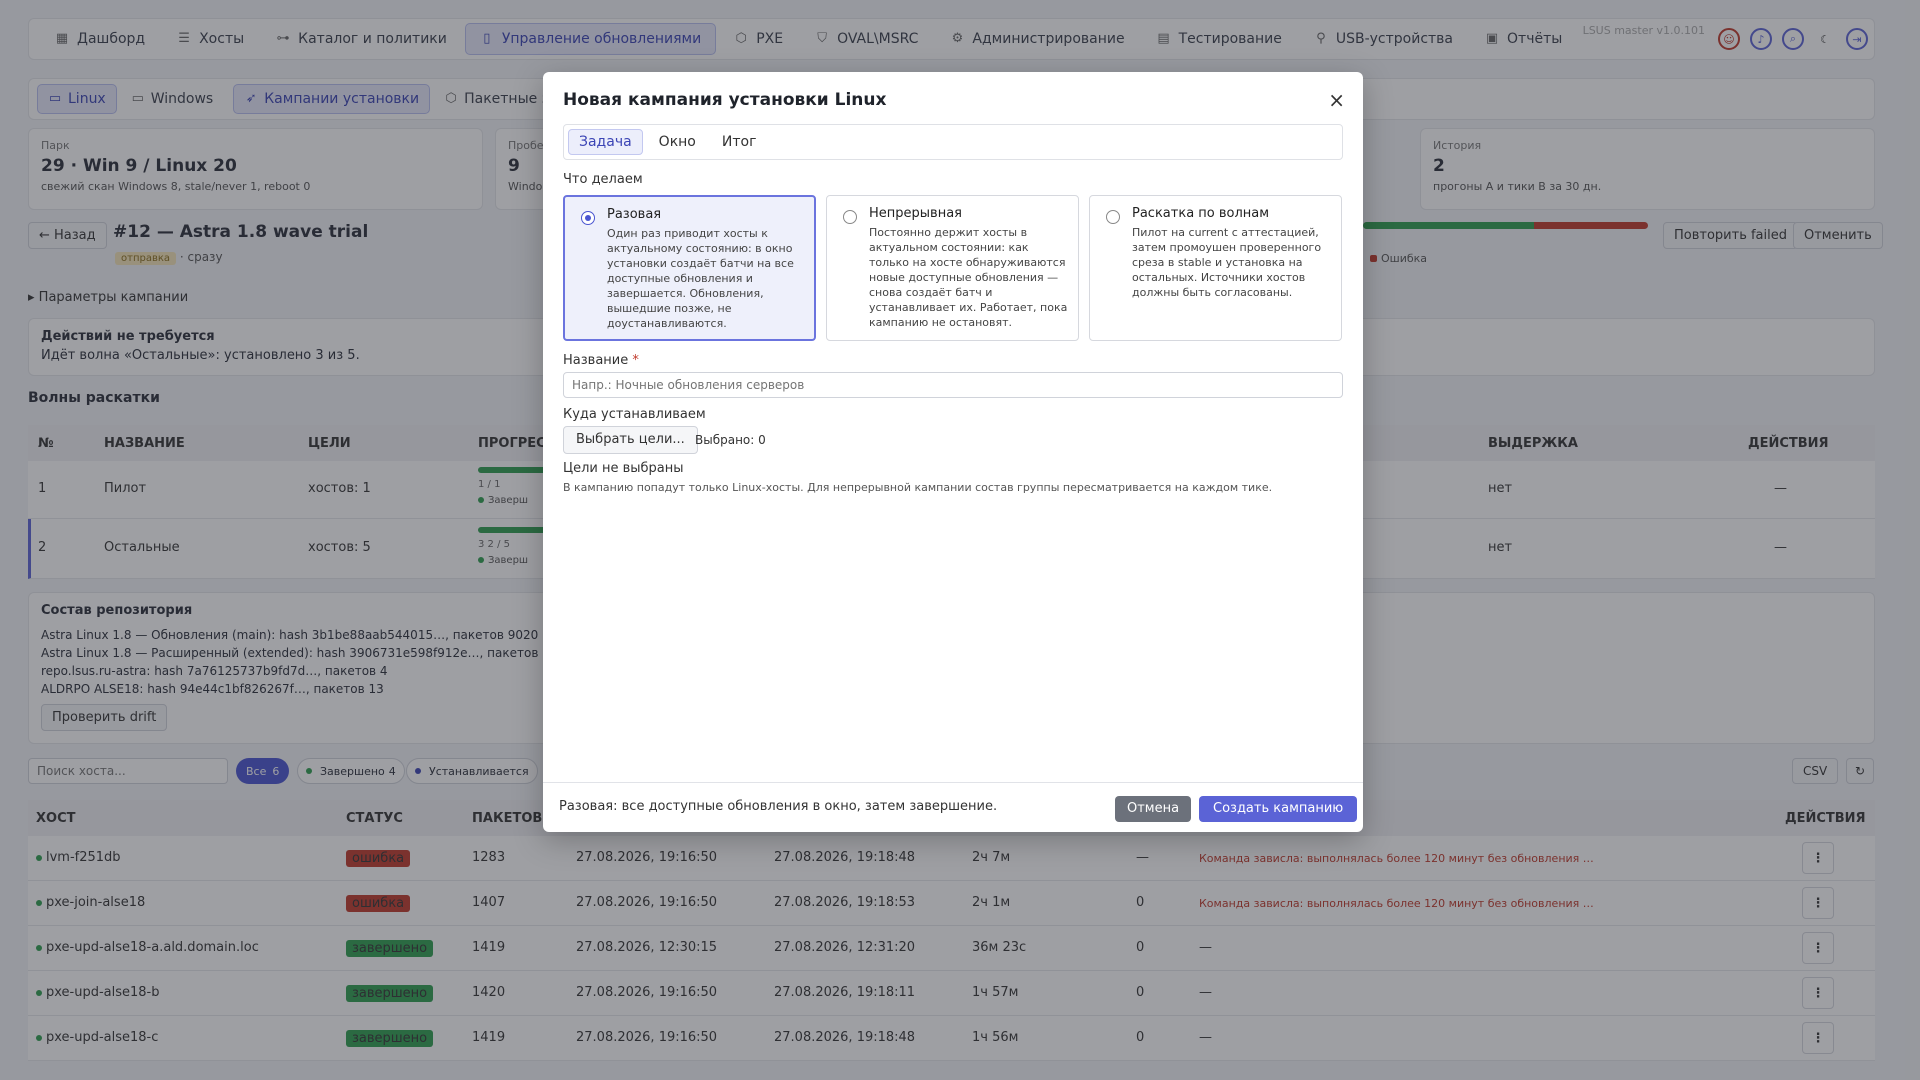 Image resolution: width=1920 pixels, height=1080 pixels. Describe the element at coordinates (603, 179) in the screenshot. I see `section-label: Что делаем` at that location.